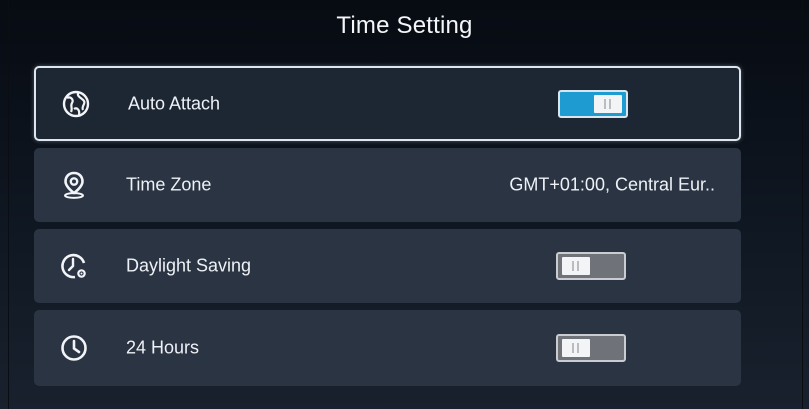 The width and height of the screenshot is (809, 409). What do you see at coordinates (74, 185) in the screenshot?
I see `location-pin-icon` at bounding box center [74, 185].